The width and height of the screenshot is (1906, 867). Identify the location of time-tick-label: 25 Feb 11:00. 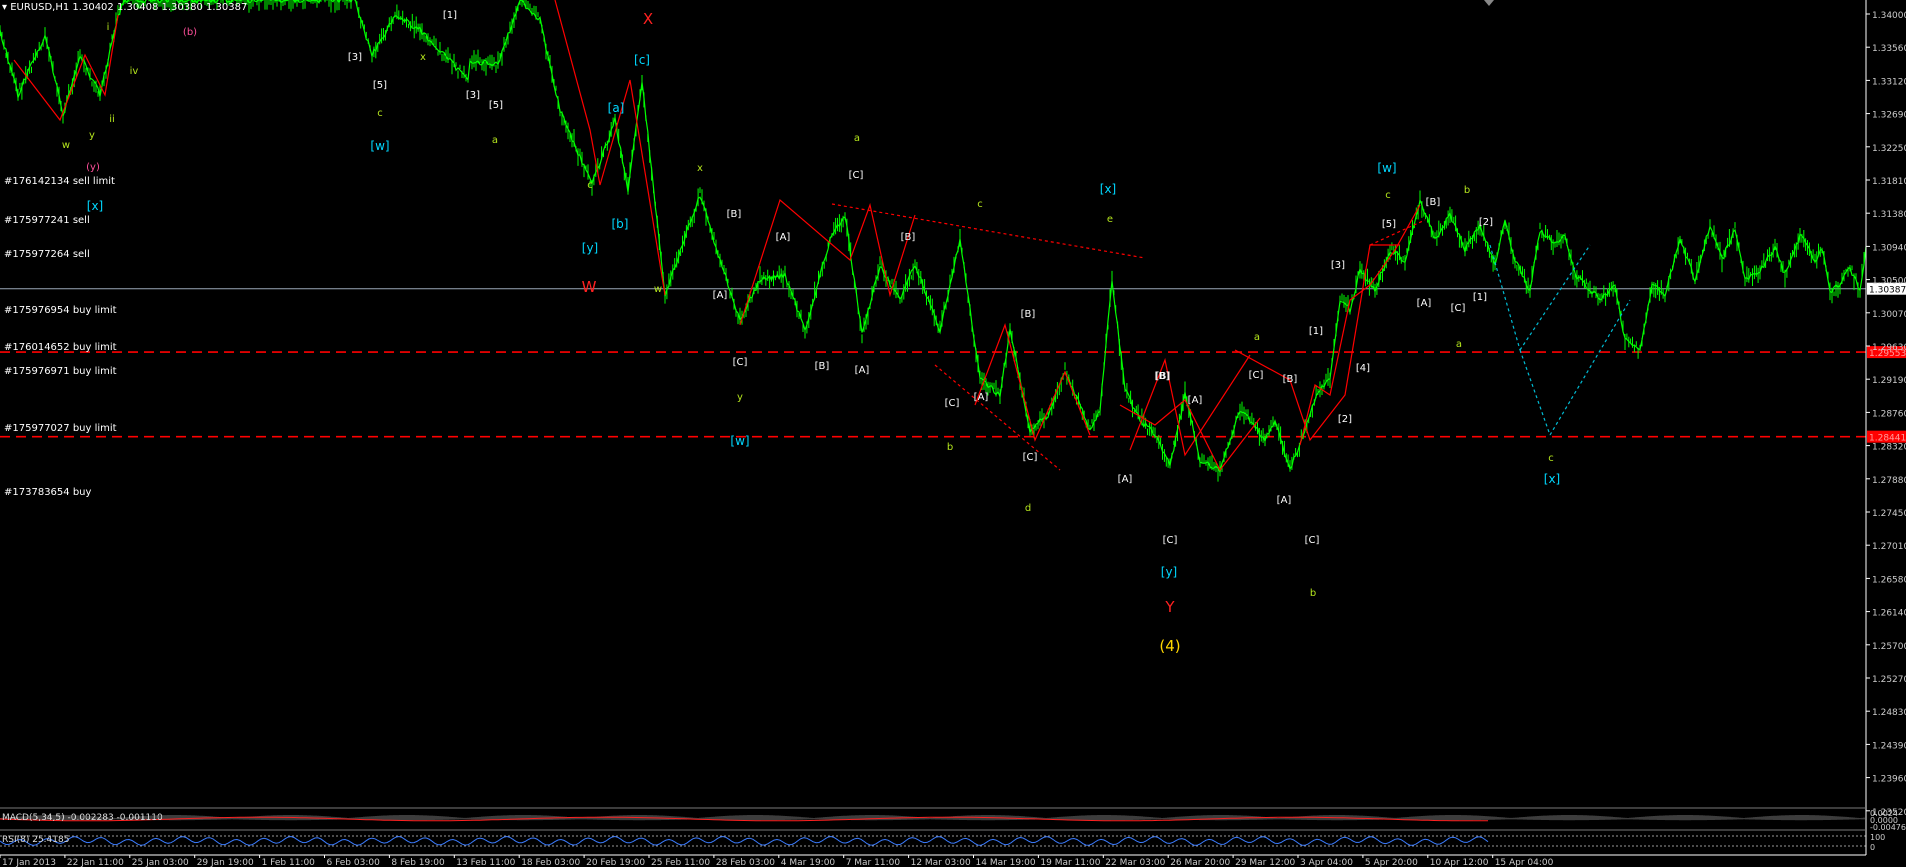
(680, 862).